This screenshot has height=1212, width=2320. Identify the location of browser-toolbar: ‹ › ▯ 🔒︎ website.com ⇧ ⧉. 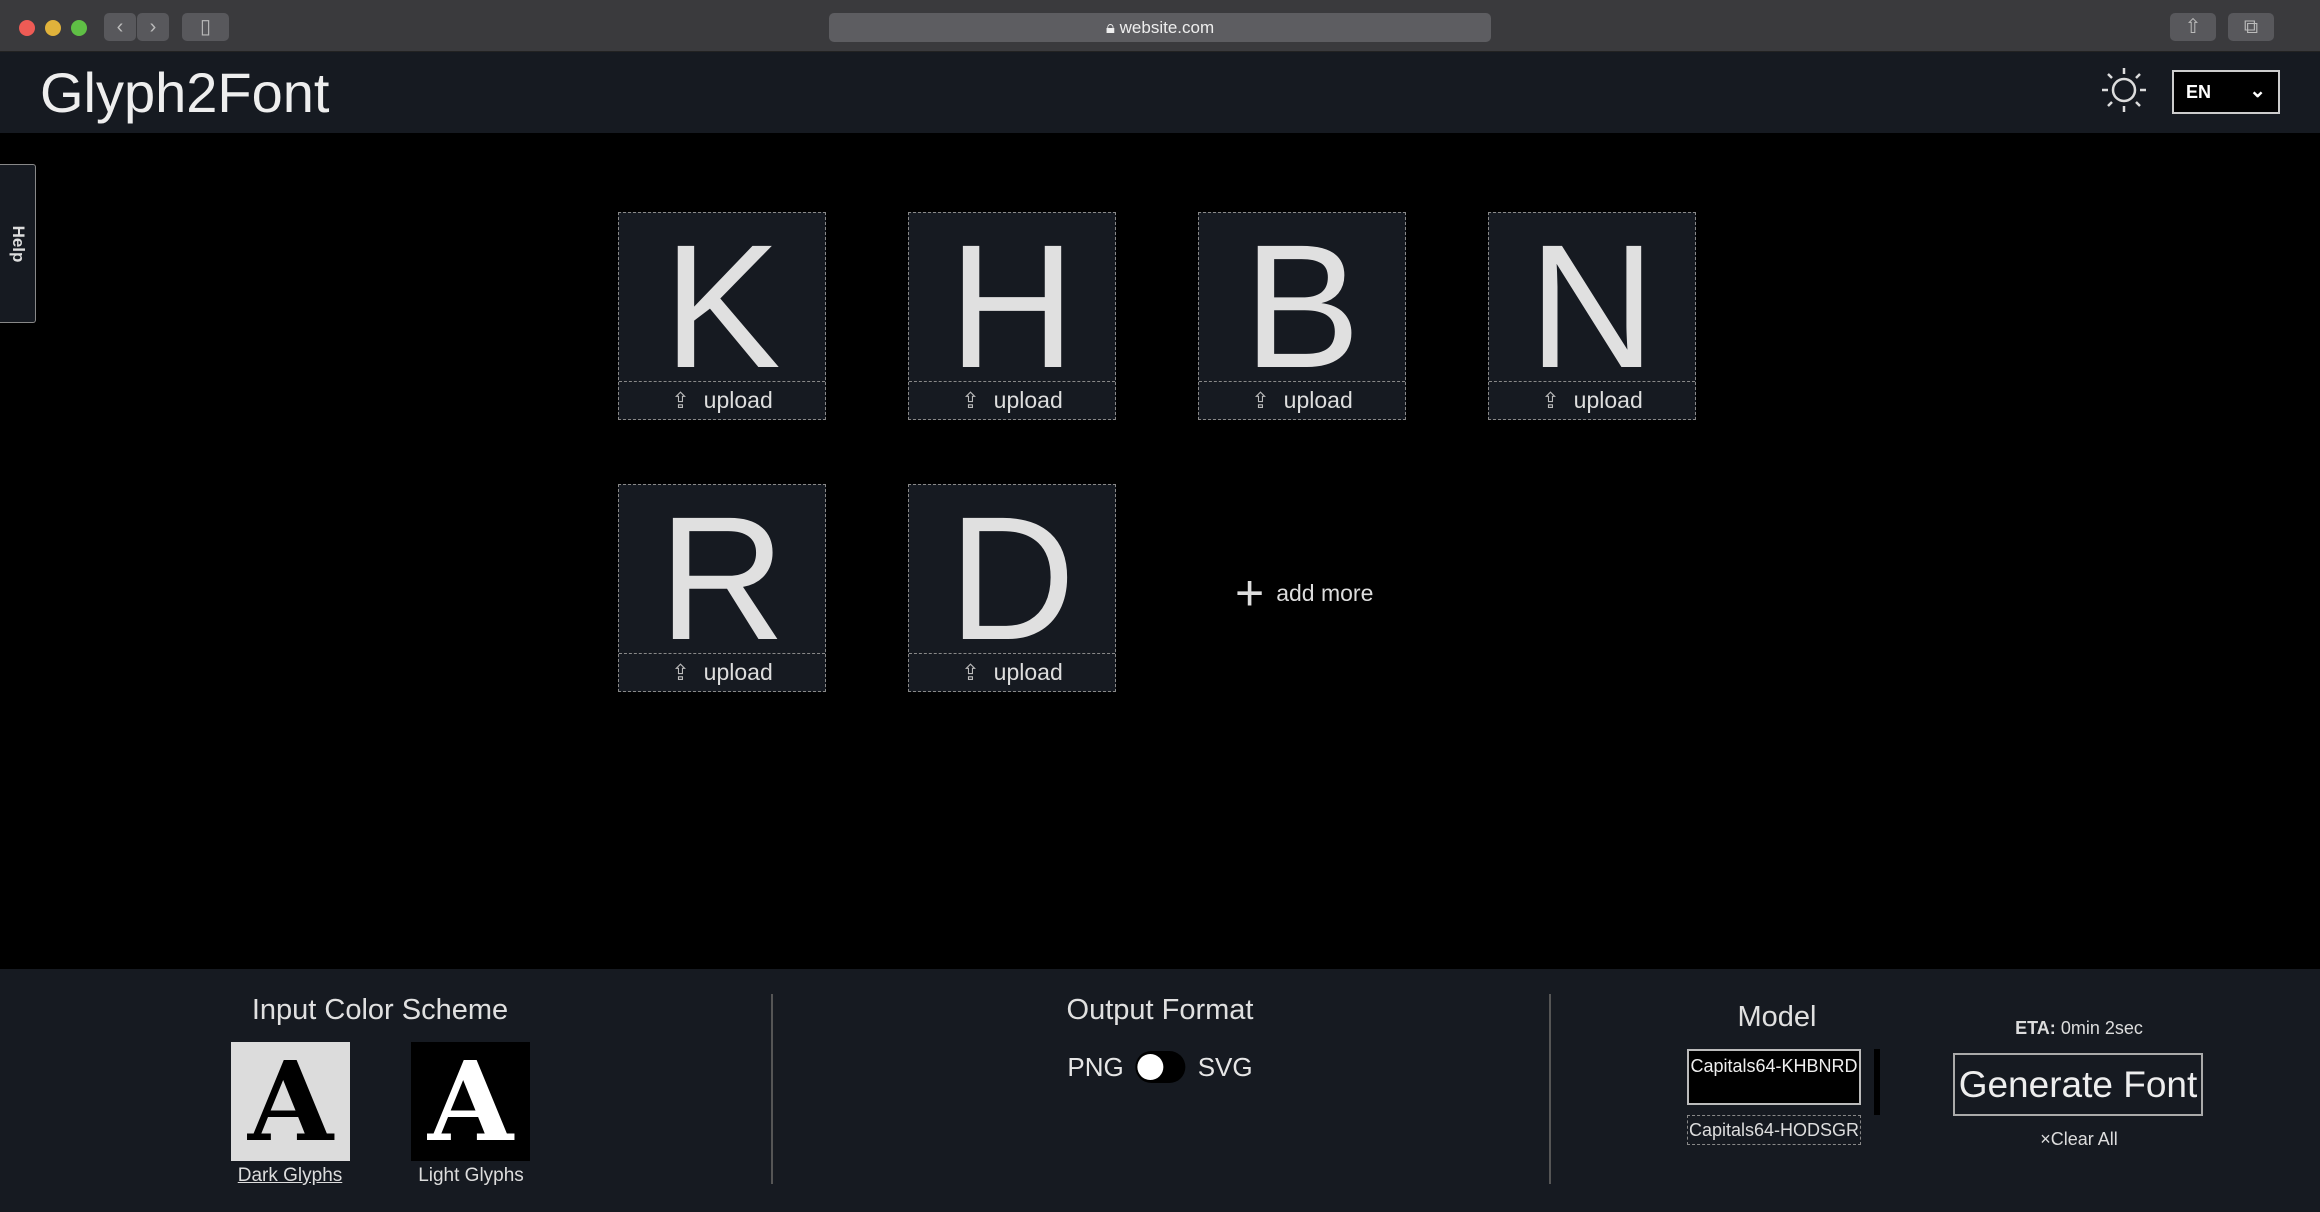
(1160, 26).